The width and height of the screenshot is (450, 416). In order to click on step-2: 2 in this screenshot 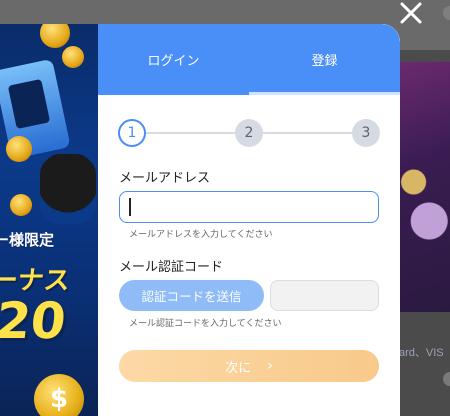, I will do `click(249, 133)`.